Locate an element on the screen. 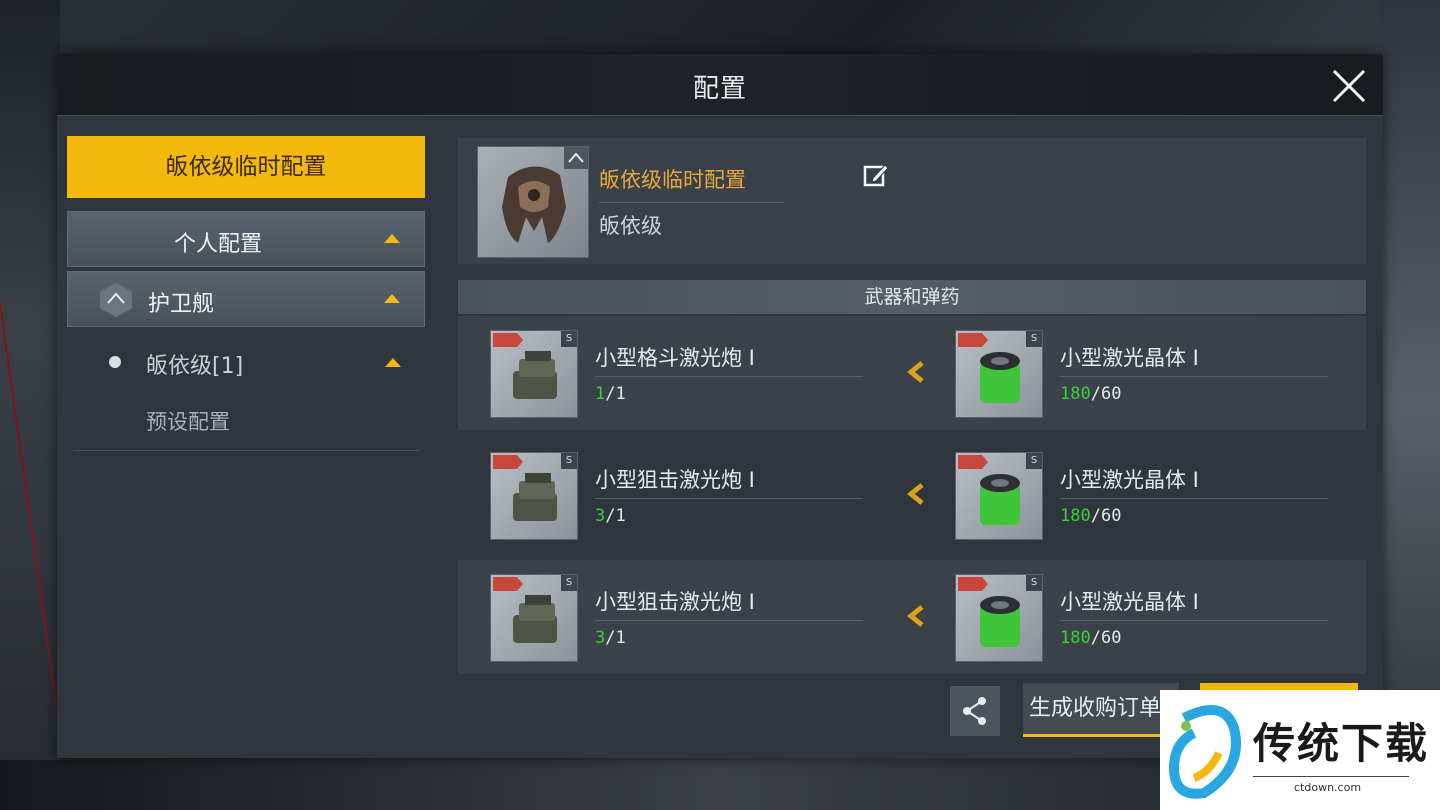 This screenshot has width=1440, height=810. watermark-logo is located at coordinates (1204, 752).